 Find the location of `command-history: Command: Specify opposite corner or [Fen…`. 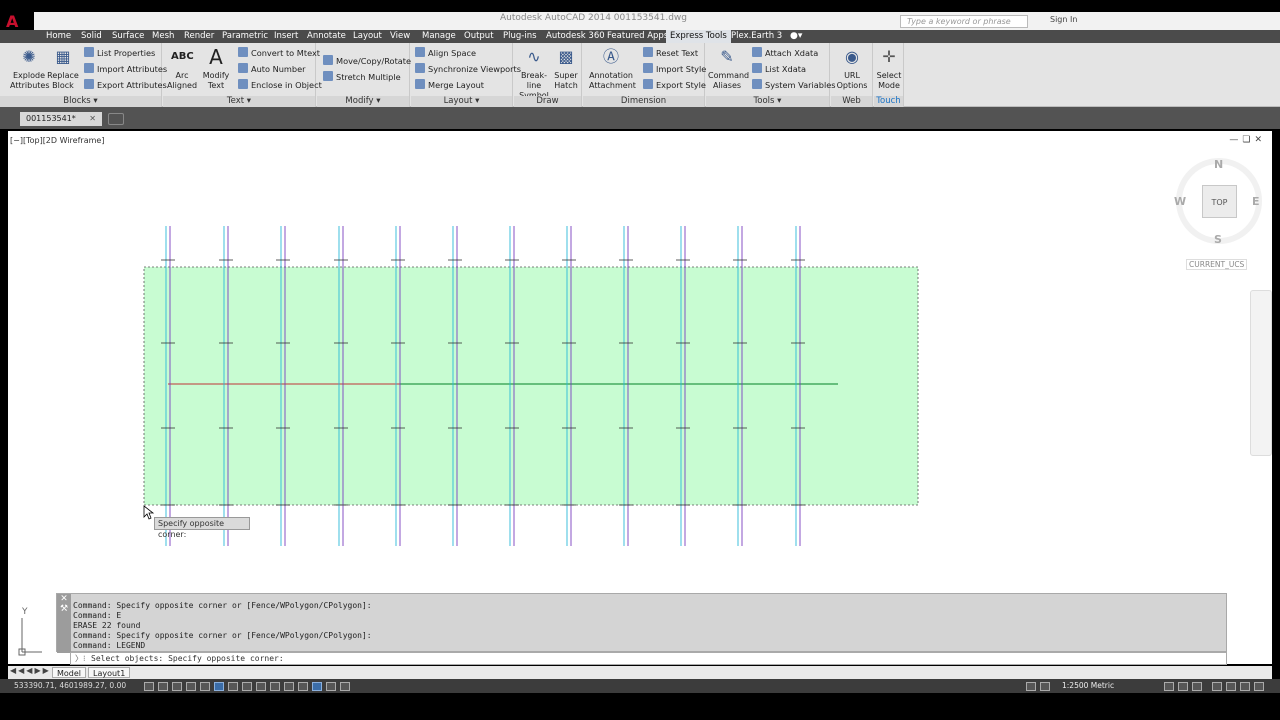

command-history: Command: Specify opposite corner or [Fen… is located at coordinates (222, 626).